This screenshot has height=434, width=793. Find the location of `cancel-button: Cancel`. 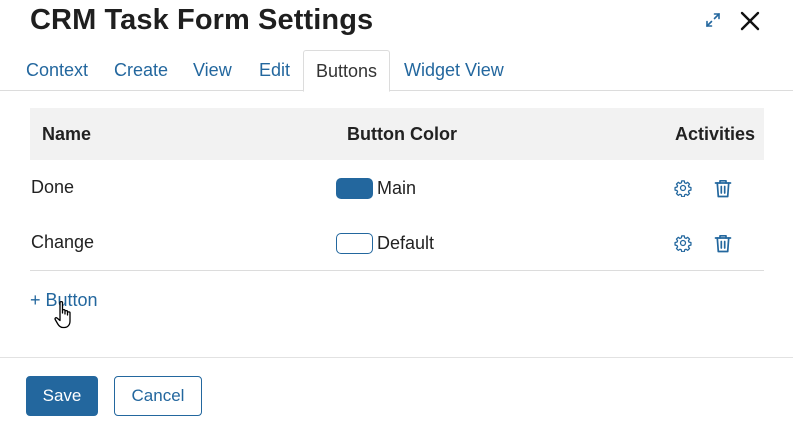

cancel-button: Cancel is located at coordinates (158, 396).